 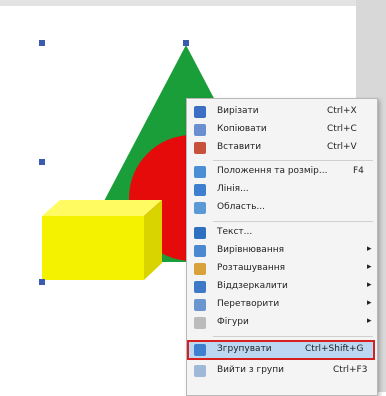 I want to click on menu-item-arrange: Розташування ▸, so click(x=281, y=269).